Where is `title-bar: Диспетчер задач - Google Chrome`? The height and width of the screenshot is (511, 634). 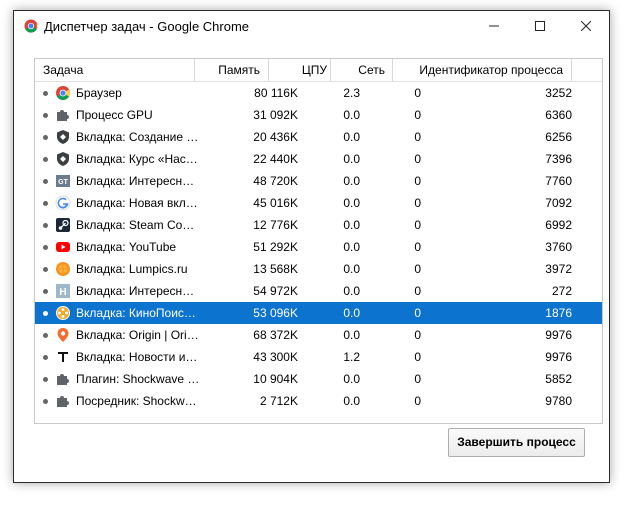 title-bar: Диспетчер задач - Google Chrome is located at coordinates (311, 26).